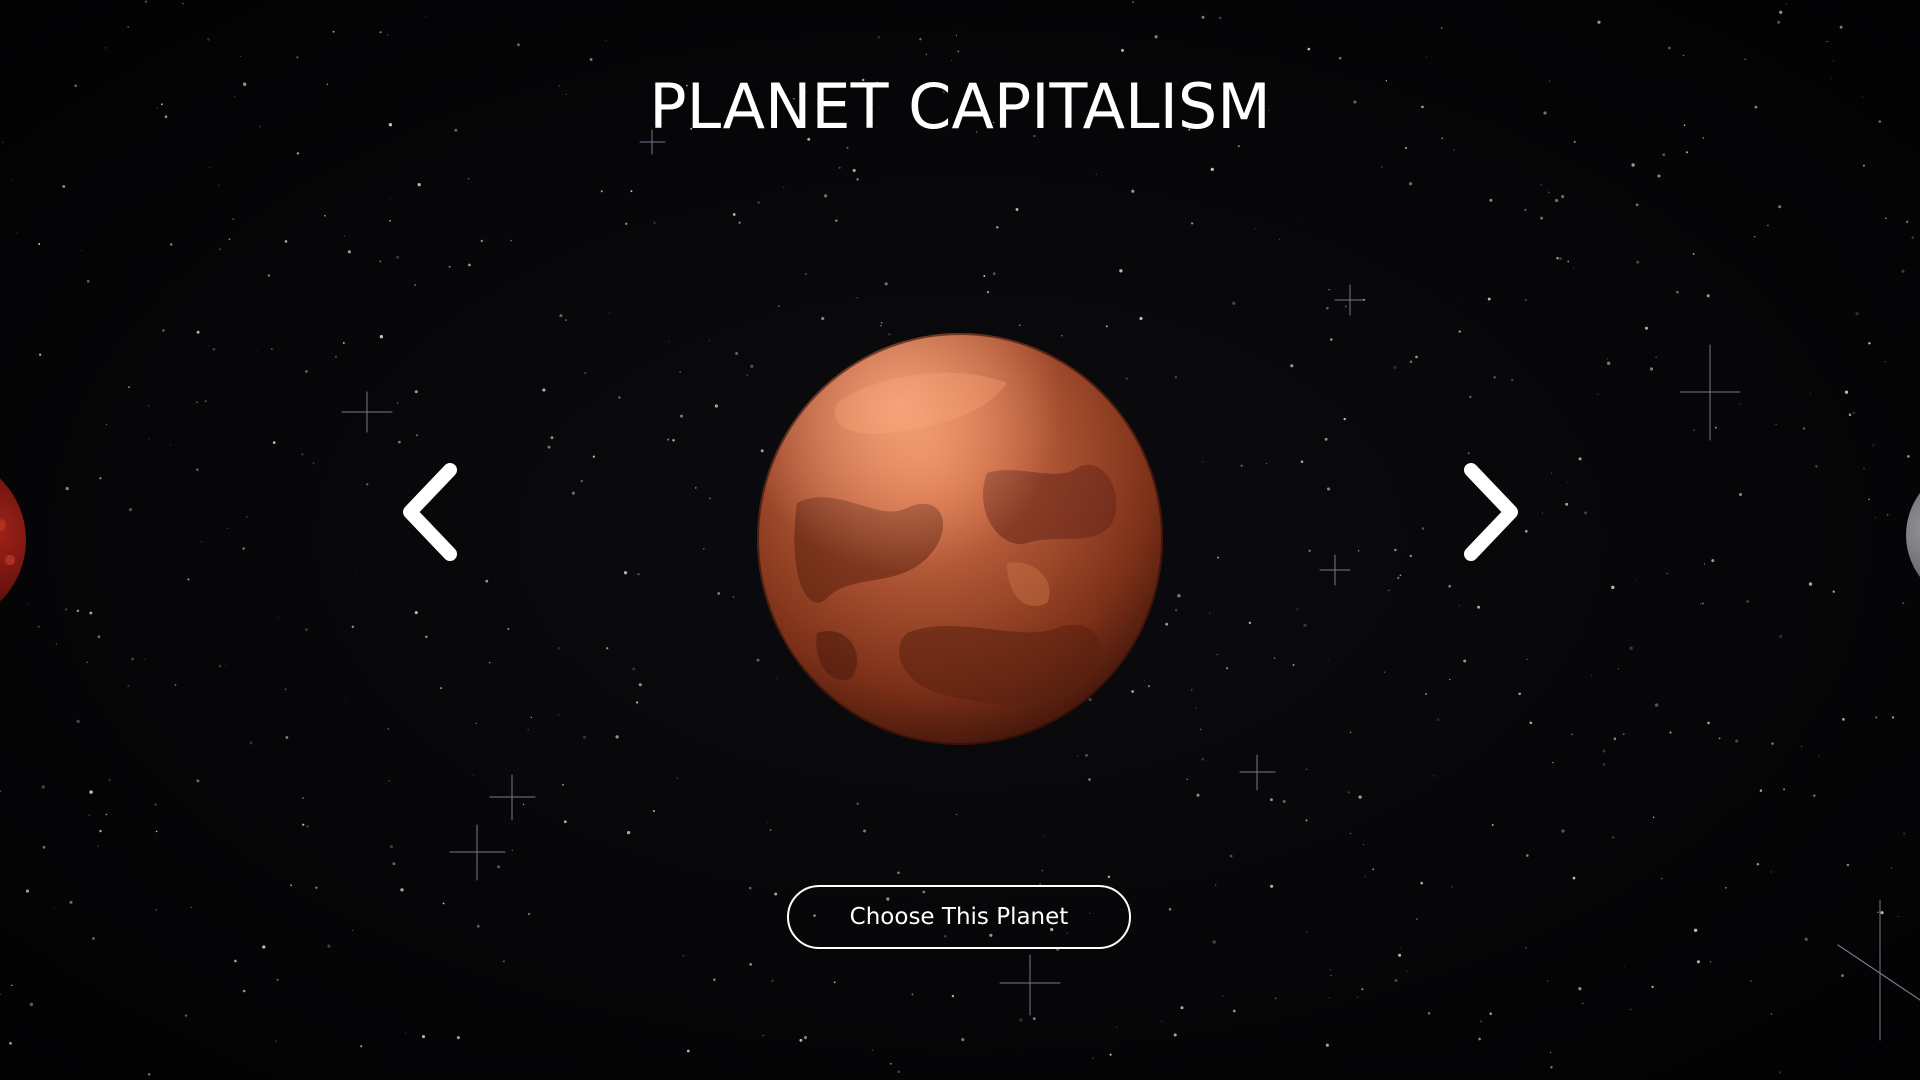 This screenshot has width=1920, height=1080. What do you see at coordinates (1488, 512) in the screenshot?
I see `next-planet-button` at bounding box center [1488, 512].